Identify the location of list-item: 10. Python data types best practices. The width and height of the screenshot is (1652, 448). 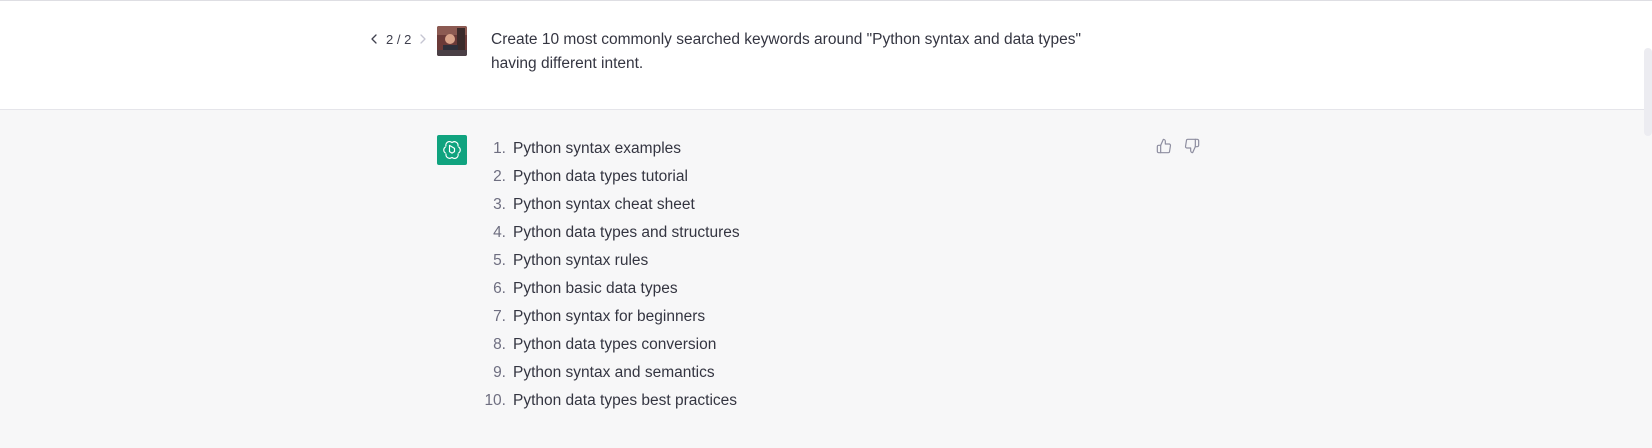
(611, 400).